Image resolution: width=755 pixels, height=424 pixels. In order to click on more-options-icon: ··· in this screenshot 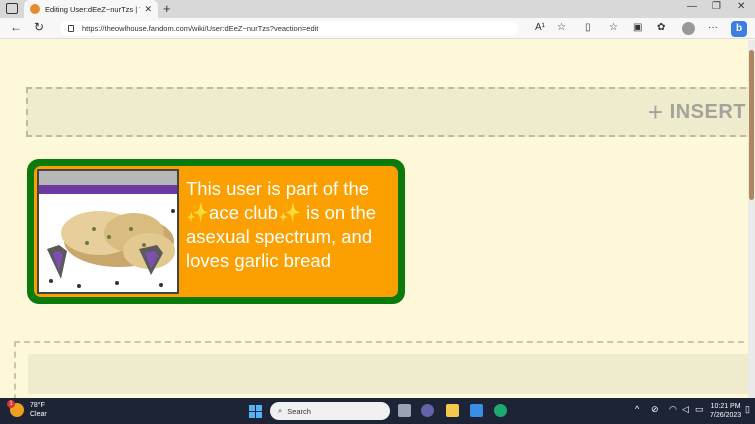, I will do `click(713, 27)`.